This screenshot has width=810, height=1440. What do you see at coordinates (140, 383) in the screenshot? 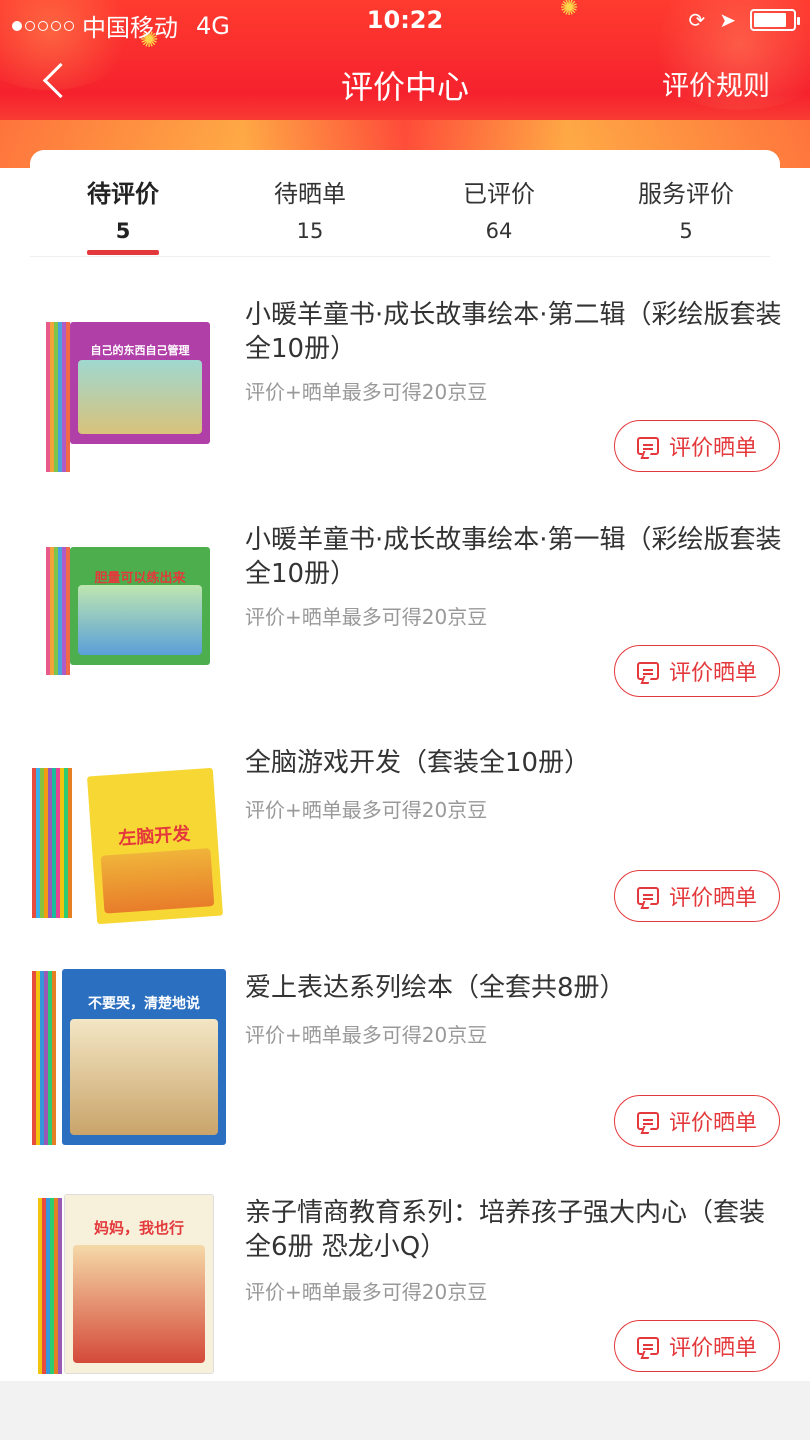
I see `book-cover: 自己的东西自己管理` at bounding box center [140, 383].